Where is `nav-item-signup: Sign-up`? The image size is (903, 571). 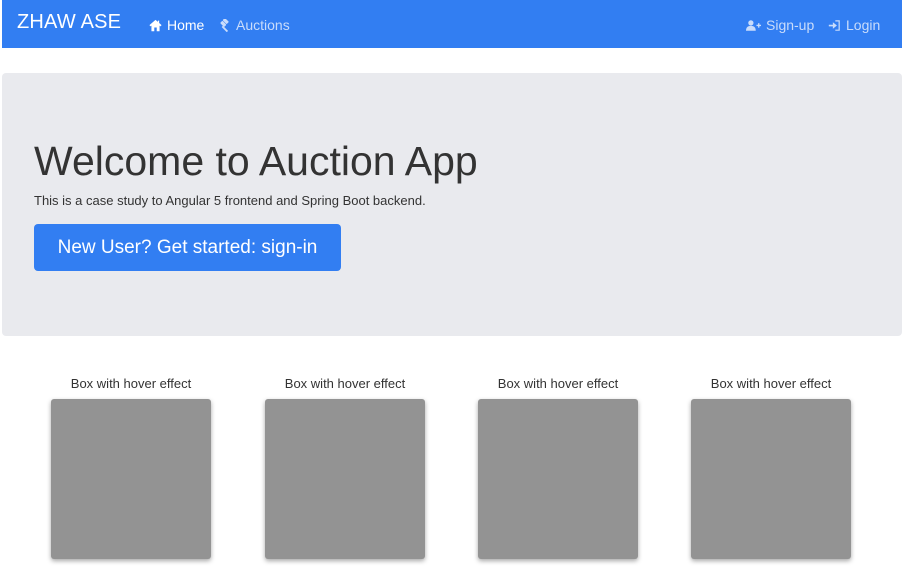 nav-item-signup: Sign-up is located at coordinates (780, 25).